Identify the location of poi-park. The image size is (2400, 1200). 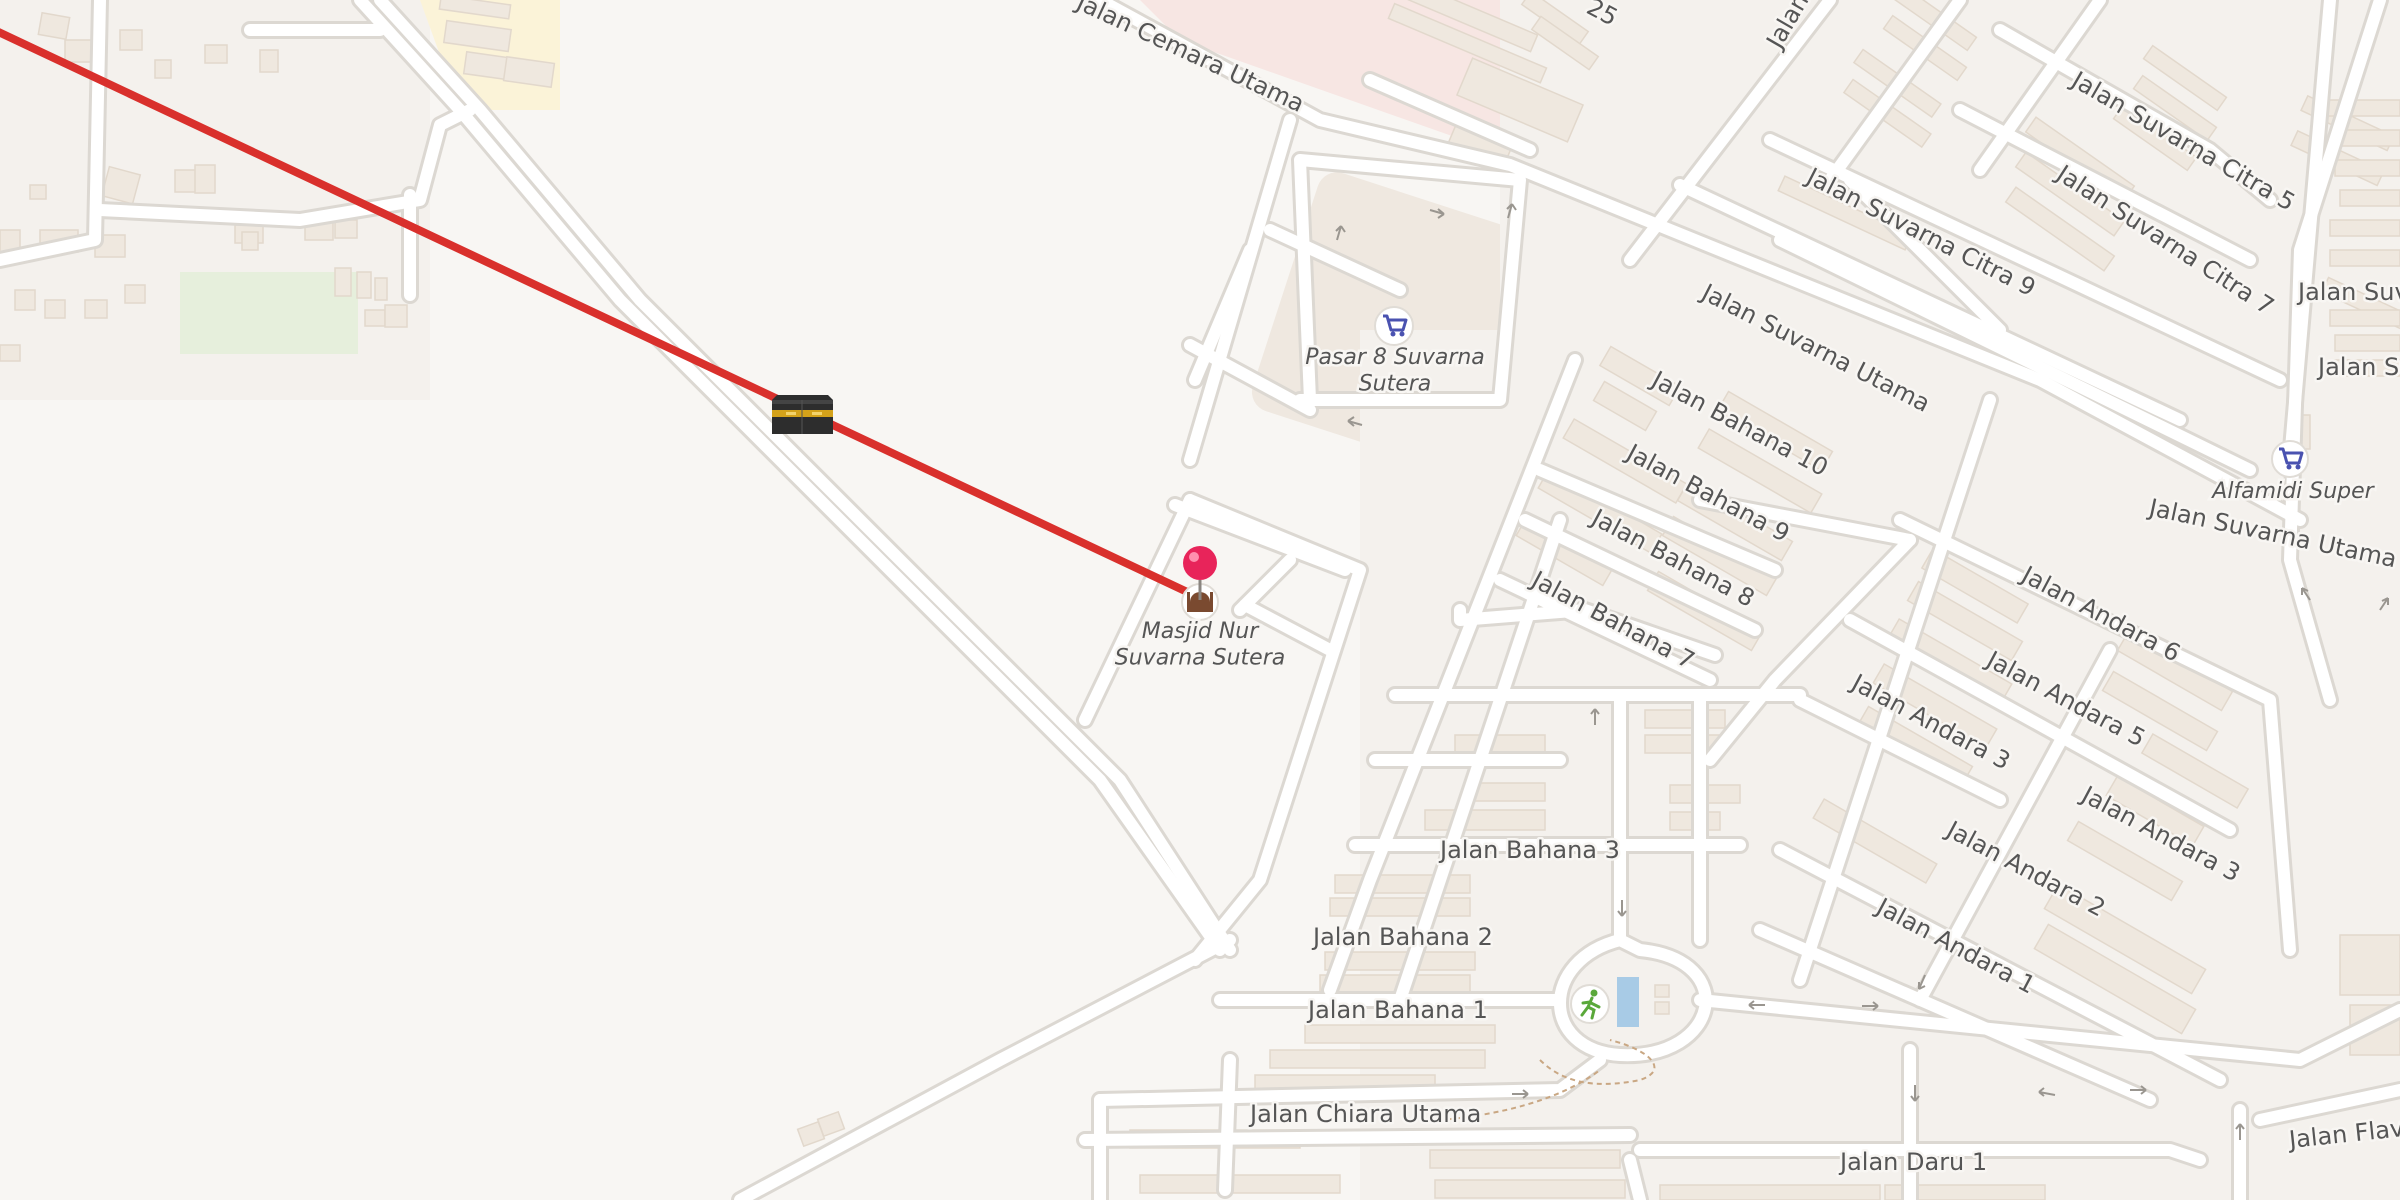
(1590, 1004).